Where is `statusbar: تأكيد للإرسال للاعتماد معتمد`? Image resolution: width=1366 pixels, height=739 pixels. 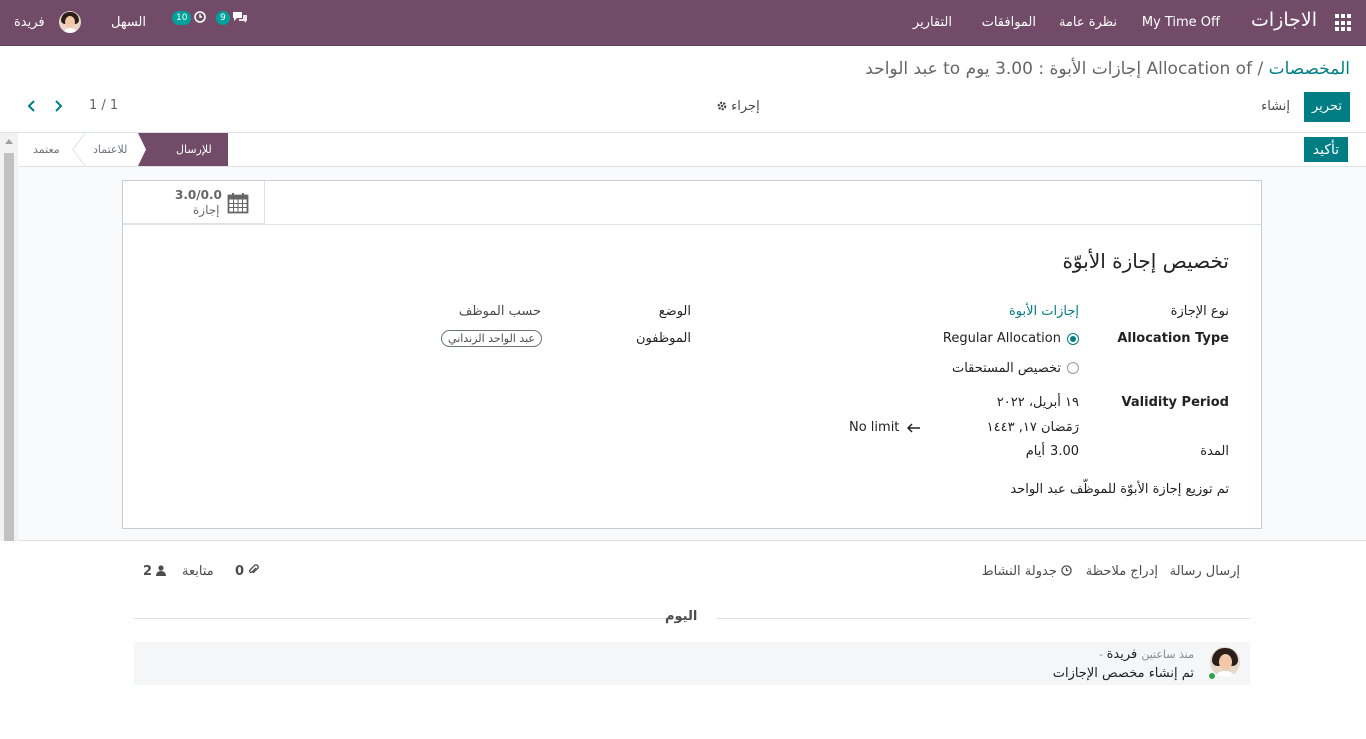 statusbar: تأكيد للإرسال للاعتماد معتمد is located at coordinates (692, 150).